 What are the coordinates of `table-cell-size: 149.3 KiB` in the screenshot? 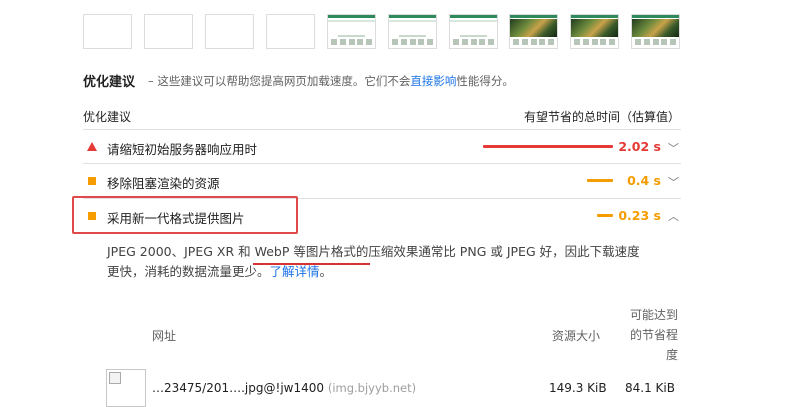 It's located at (578, 388).